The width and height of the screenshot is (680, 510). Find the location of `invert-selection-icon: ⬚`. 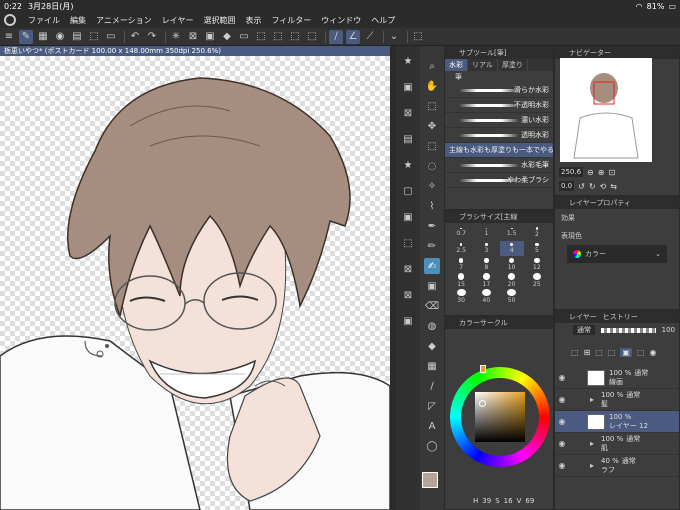

invert-selection-icon: ⬚ is located at coordinates (295, 37).